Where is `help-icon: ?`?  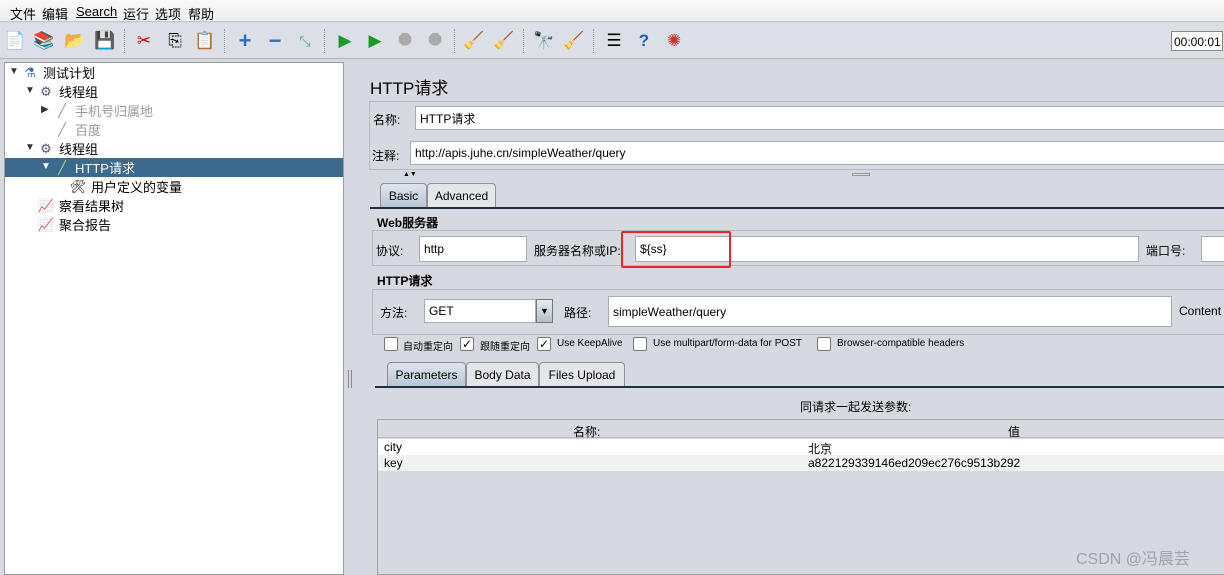 help-icon: ? is located at coordinates (644, 41).